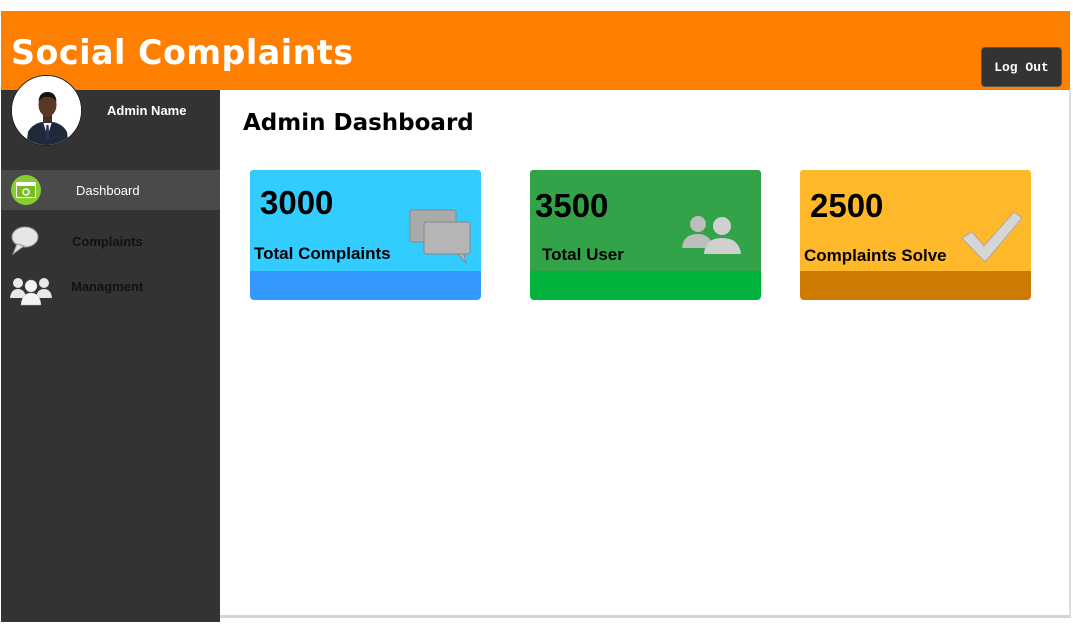 The height and width of the screenshot is (624, 1073). What do you see at coordinates (440, 237) in the screenshot?
I see `comments-icon` at bounding box center [440, 237].